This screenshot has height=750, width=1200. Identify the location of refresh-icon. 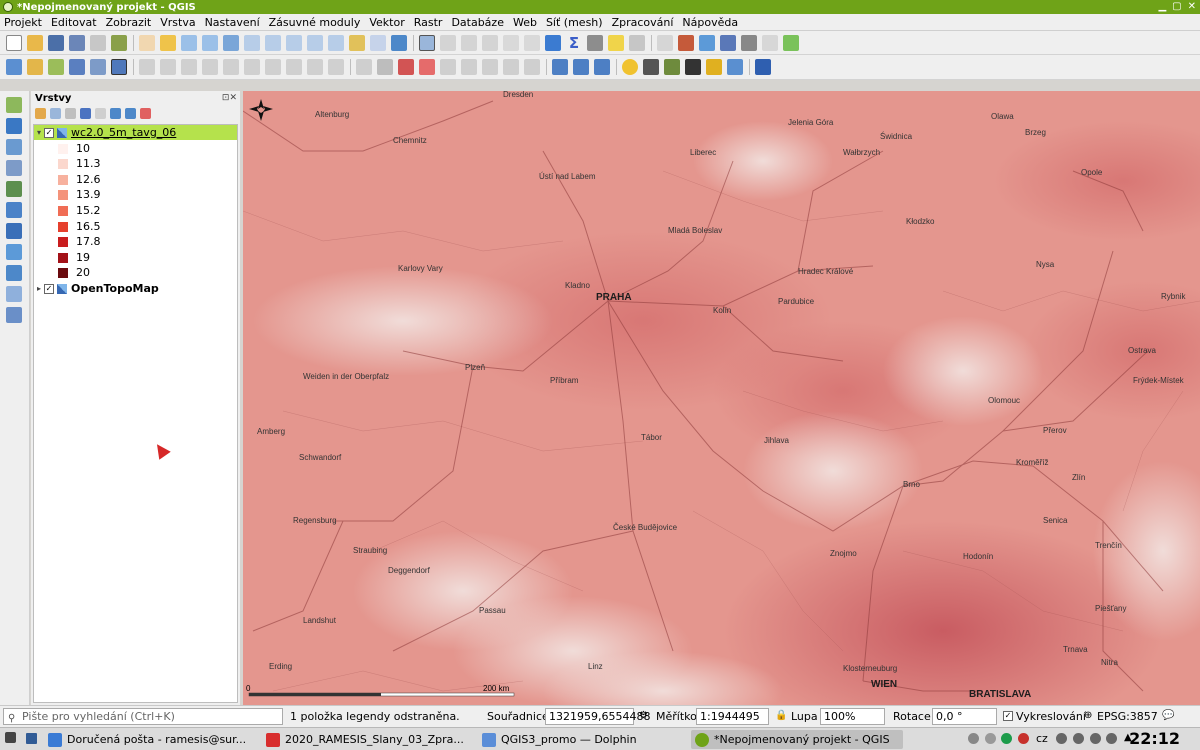
(399, 42).